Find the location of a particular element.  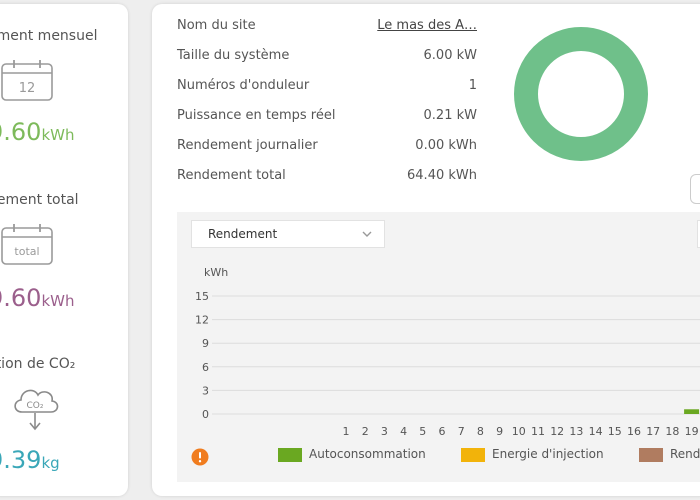

x-tick-label: 2 is located at coordinates (365, 431).